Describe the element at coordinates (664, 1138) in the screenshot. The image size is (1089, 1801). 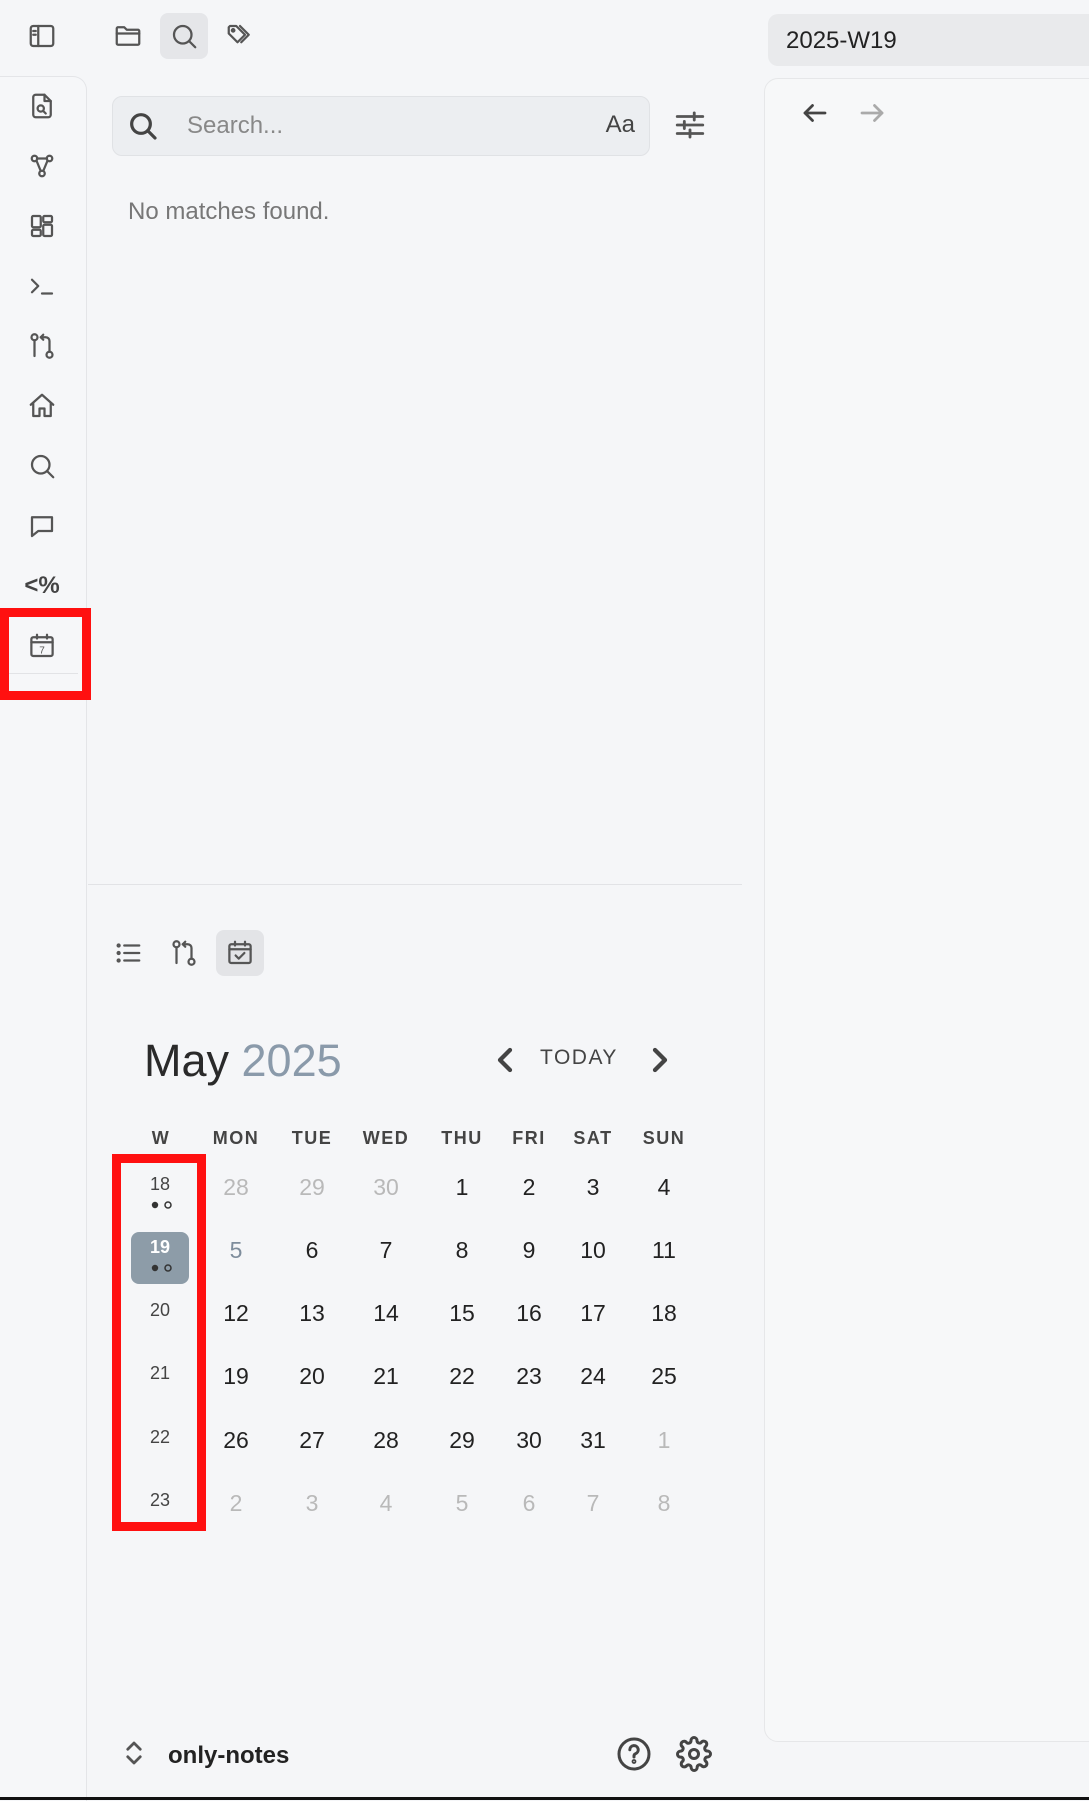
I see `day-header: SUN` at that location.